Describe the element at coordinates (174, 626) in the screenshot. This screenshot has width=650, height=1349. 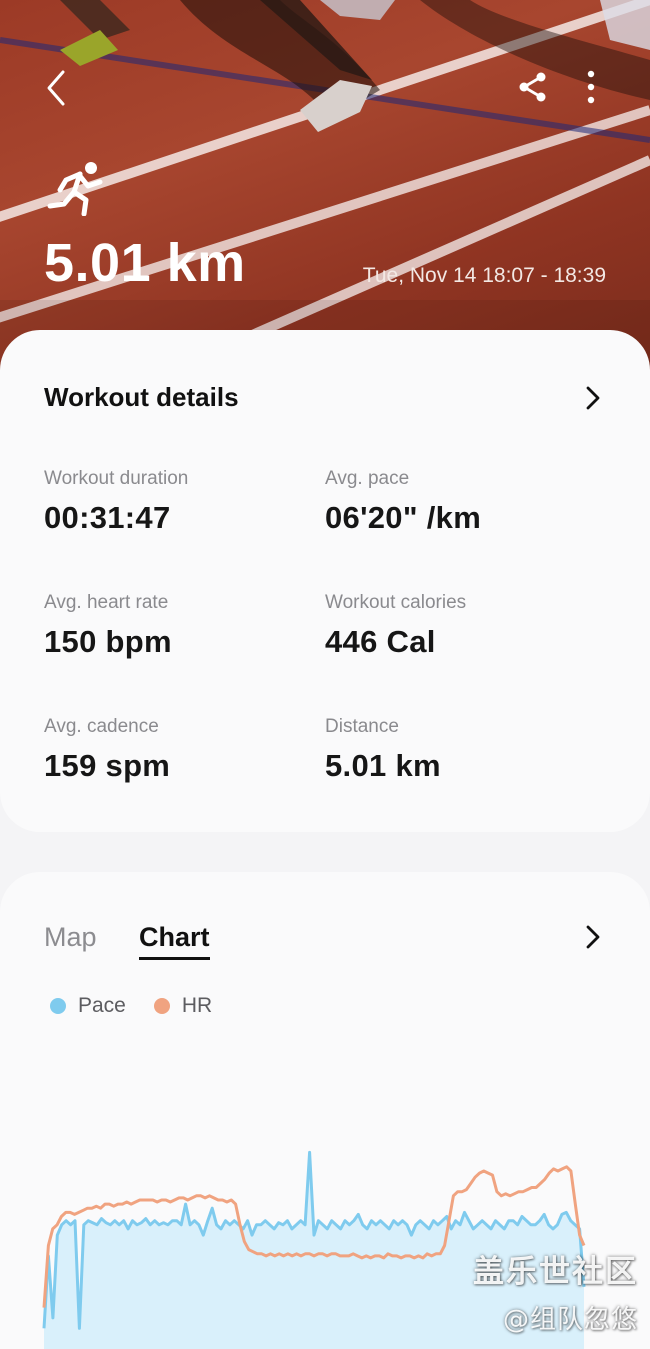
I see `metric-avg-heart-rate: Avg. heart rate 150 bpm` at that location.